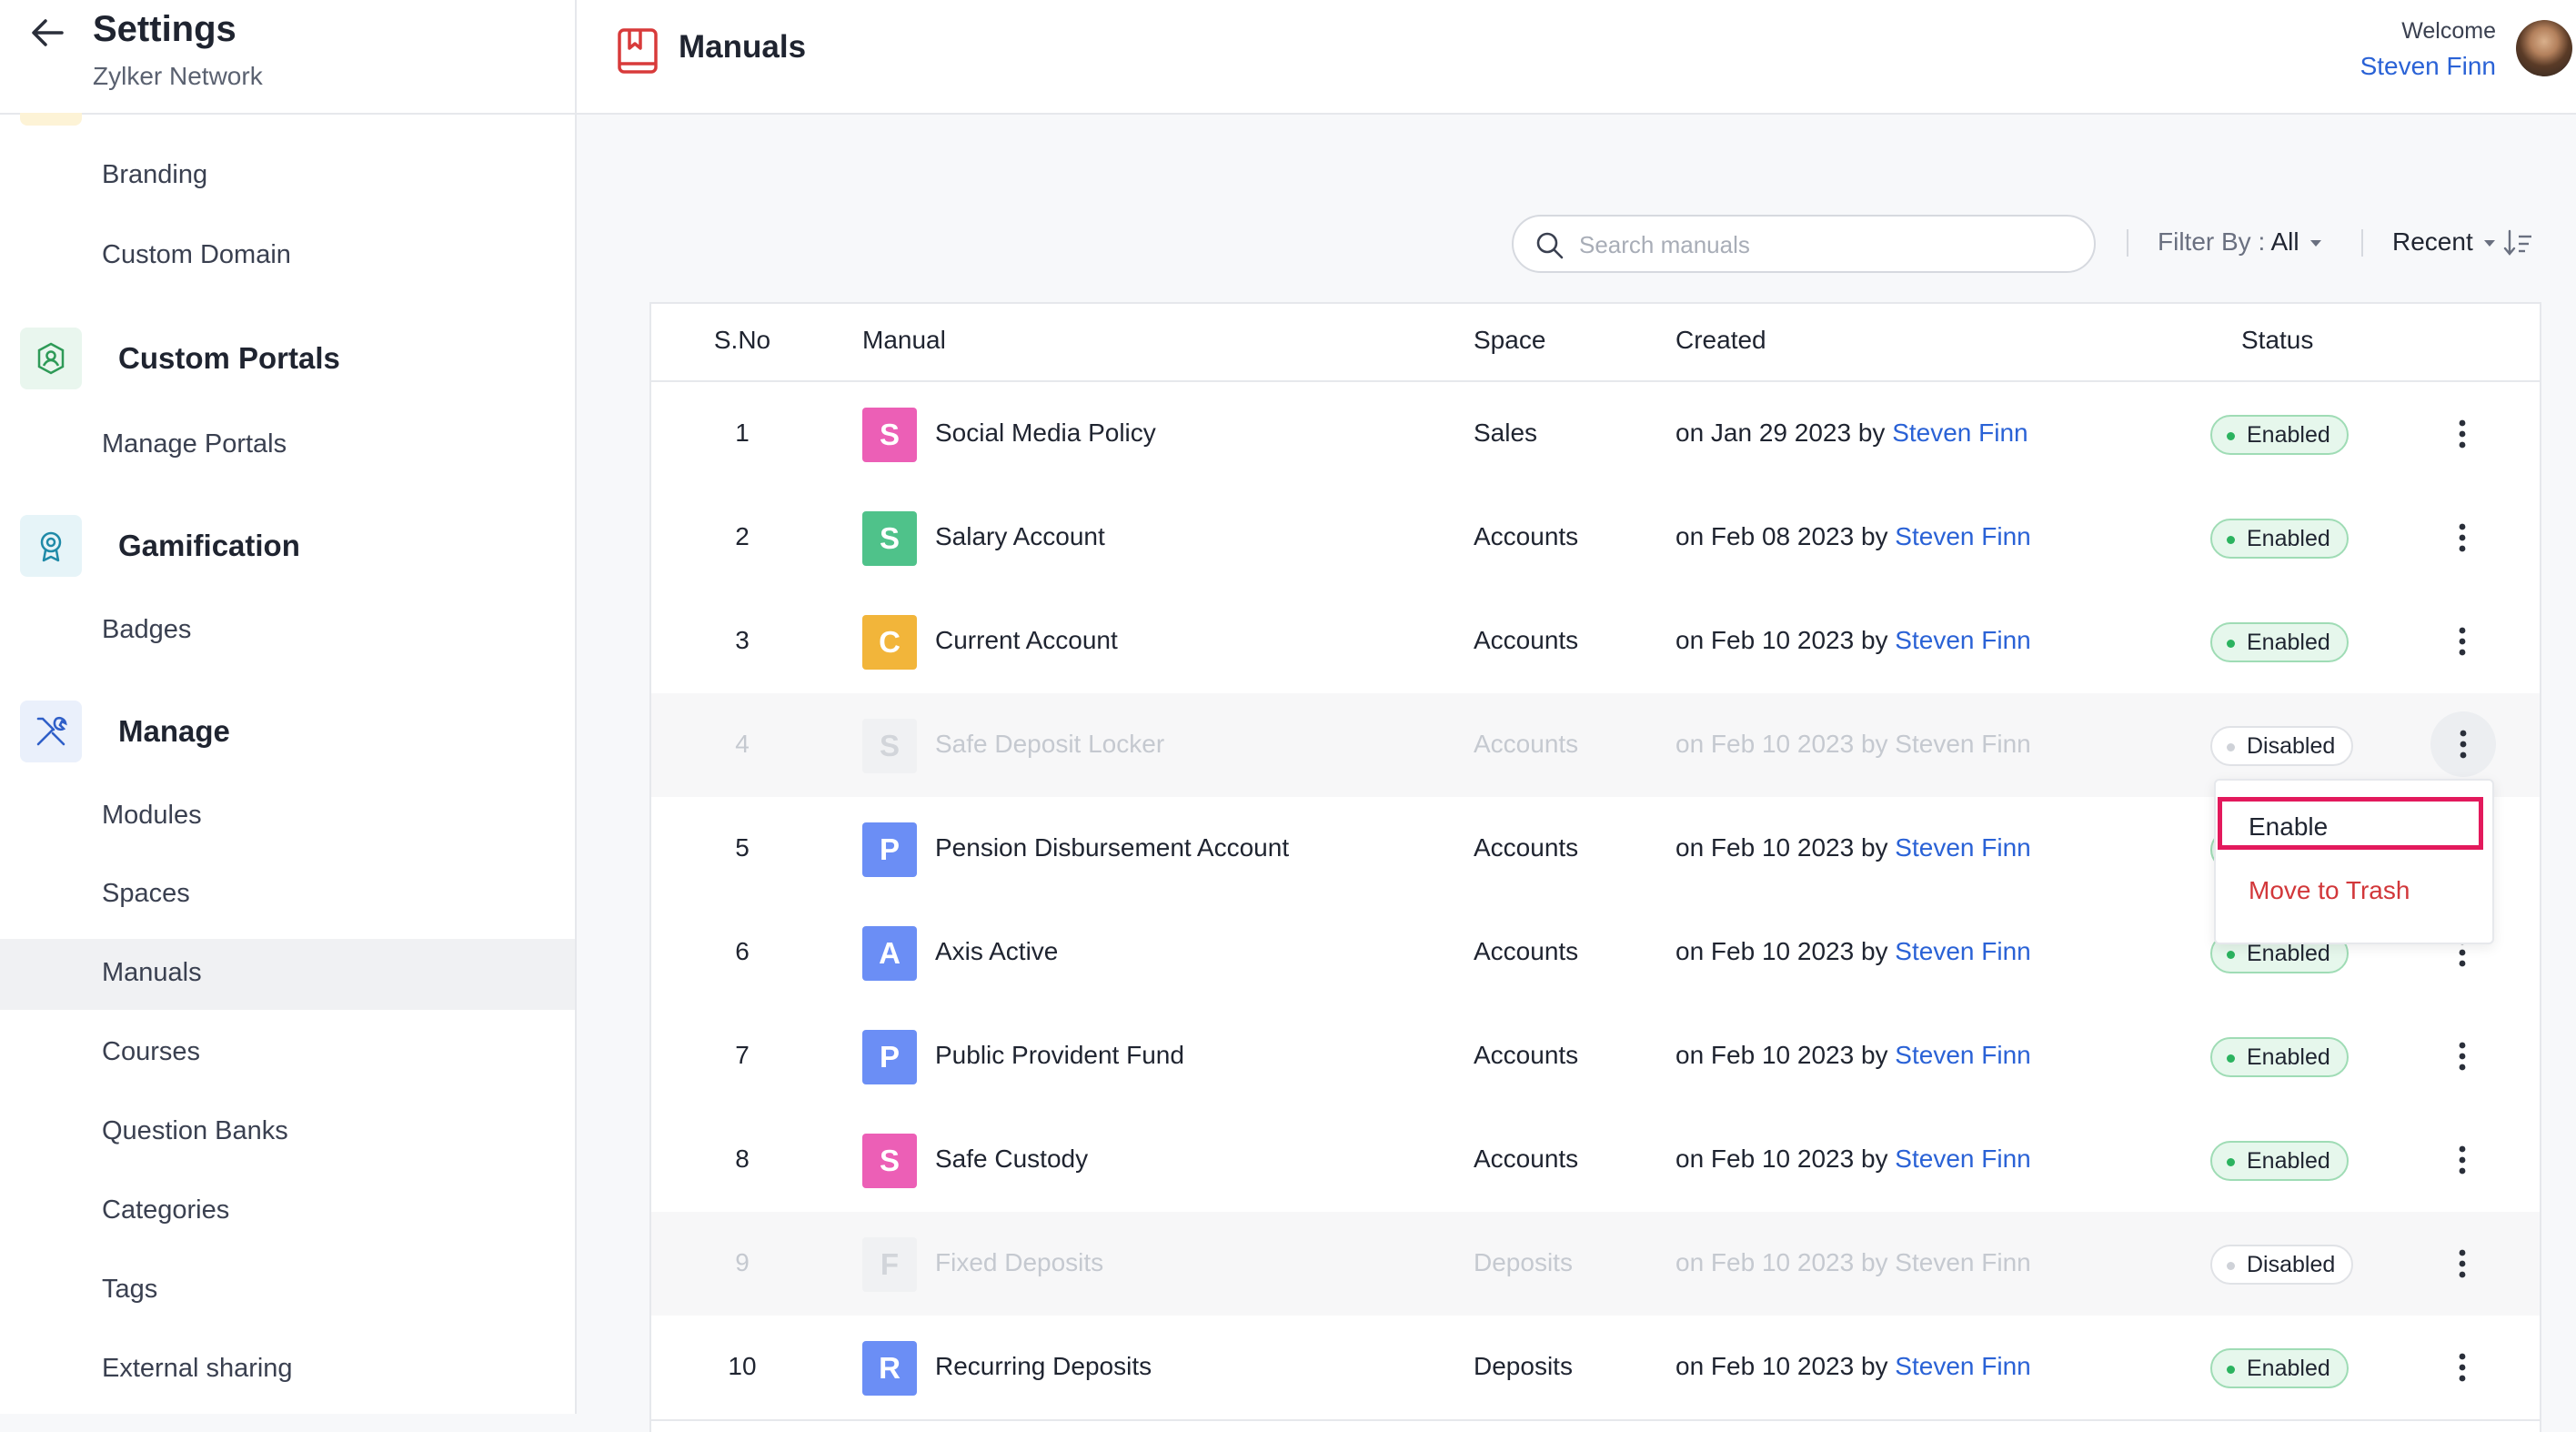 The image size is (2576, 1432). Describe the element at coordinates (1059, 1055) in the screenshot. I see `manual-name-link: Public Provident Fund` at that location.